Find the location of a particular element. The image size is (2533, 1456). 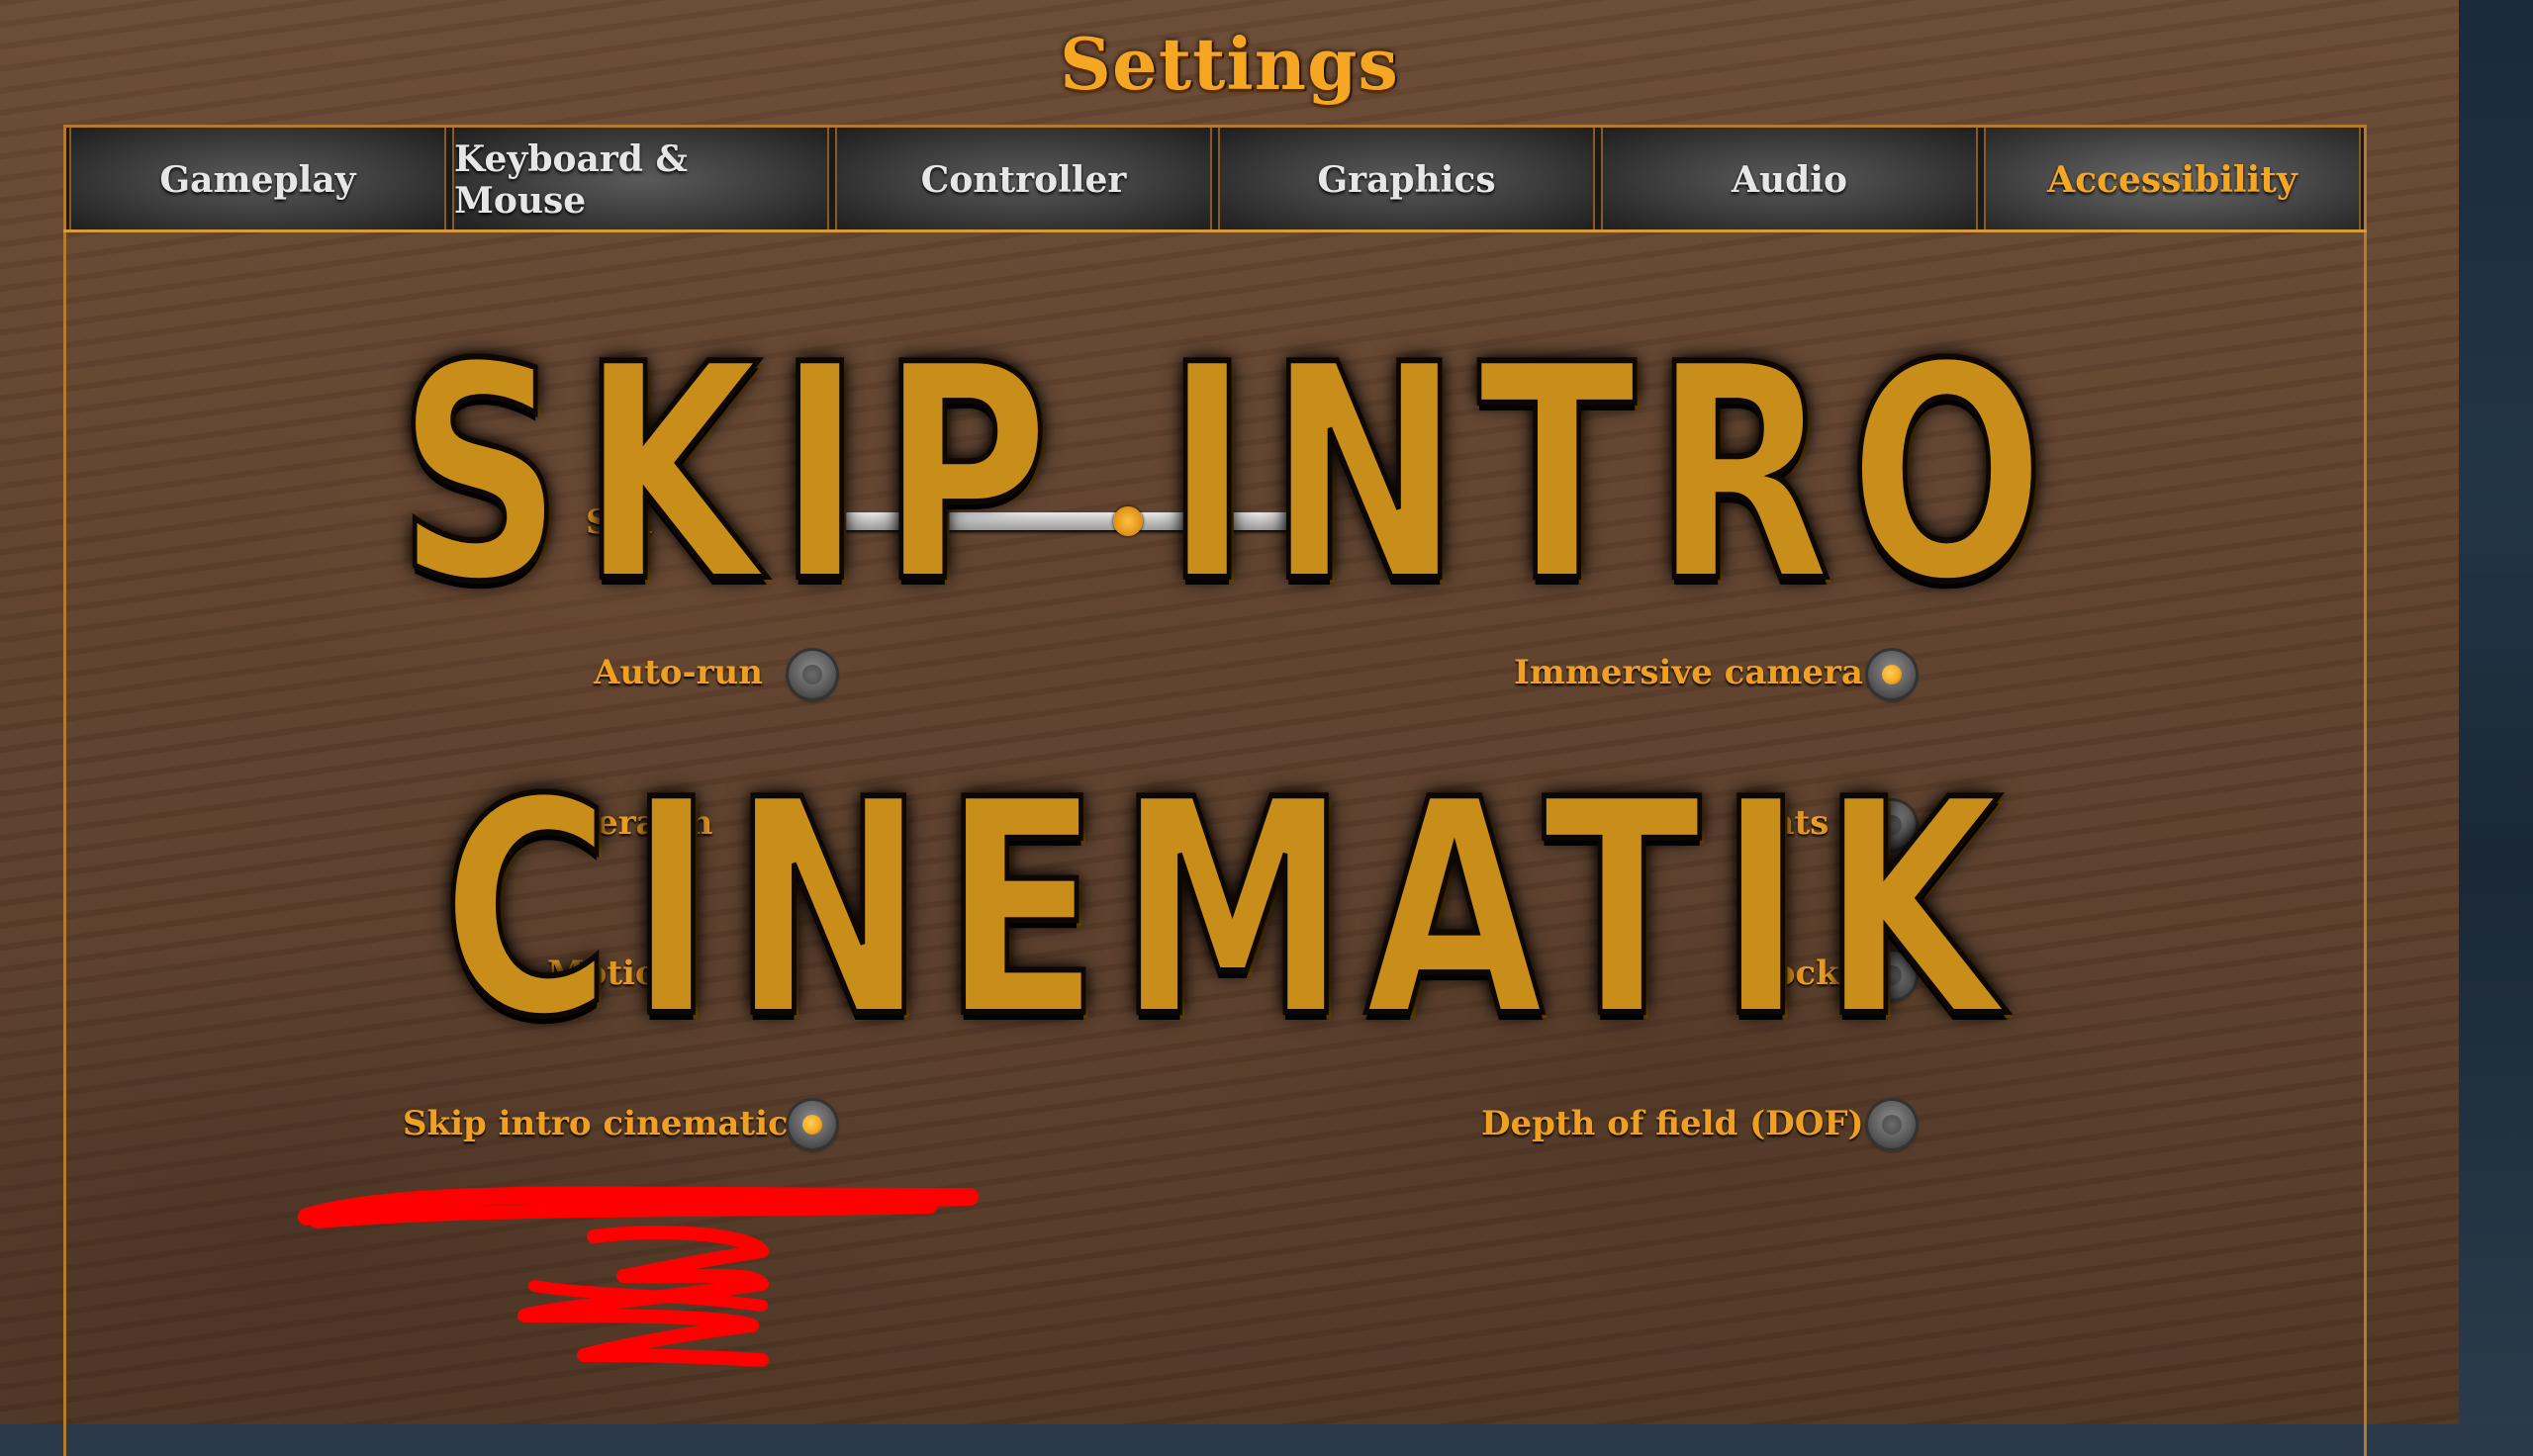

toggle-skip-intro is located at coordinates (812, 1124).